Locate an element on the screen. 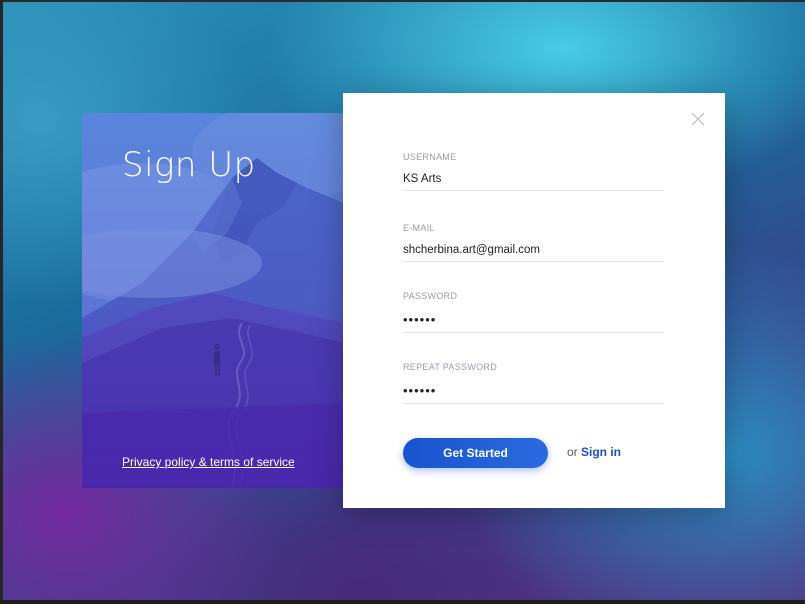 Image resolution: width=805 pixels, height=604 pixels. close-button is located at coordinates (698, 119).